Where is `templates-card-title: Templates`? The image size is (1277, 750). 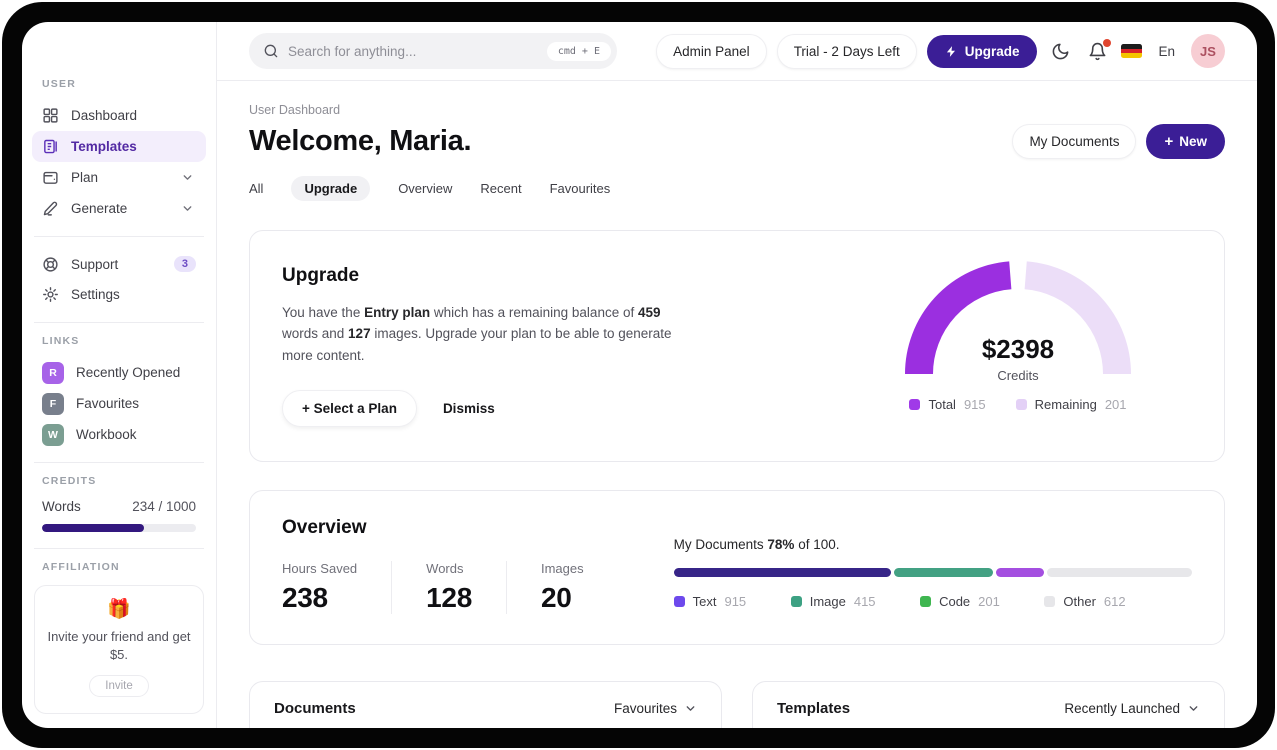
templates-card-title: Templates is located at coordinates (814, 708).